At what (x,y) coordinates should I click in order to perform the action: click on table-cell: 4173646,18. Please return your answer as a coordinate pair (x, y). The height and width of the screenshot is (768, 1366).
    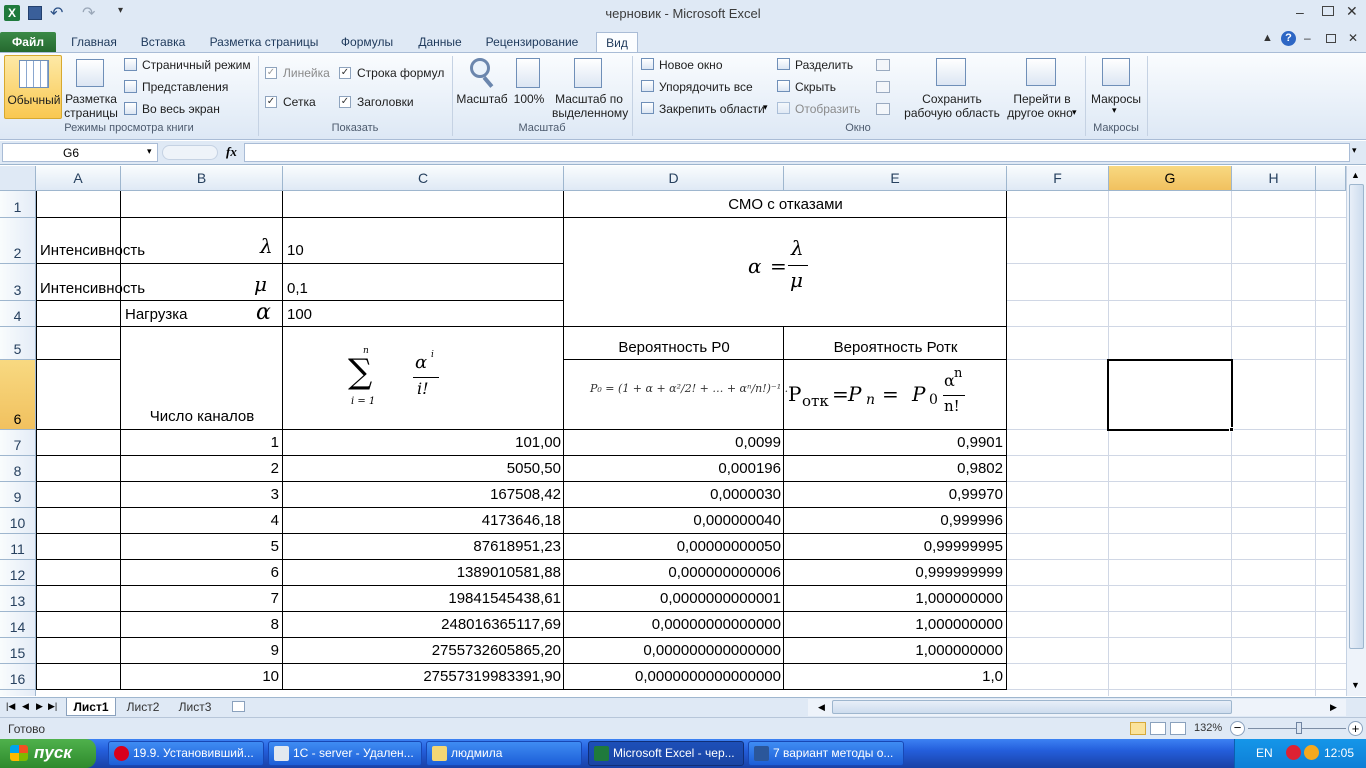
    Looking at the image, I should click on (422, 520).